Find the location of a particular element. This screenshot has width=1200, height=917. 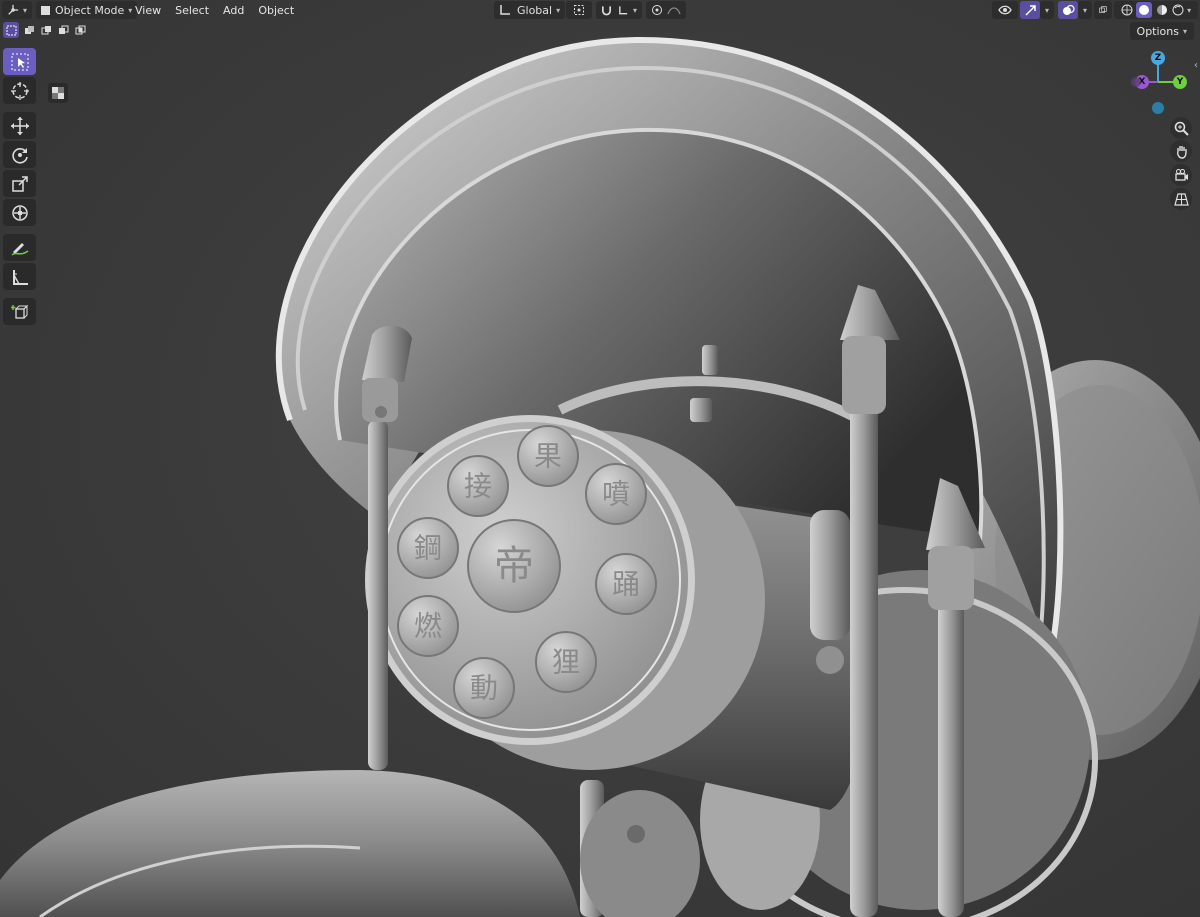

object-mode-icon is located at coordinates (45, 10).